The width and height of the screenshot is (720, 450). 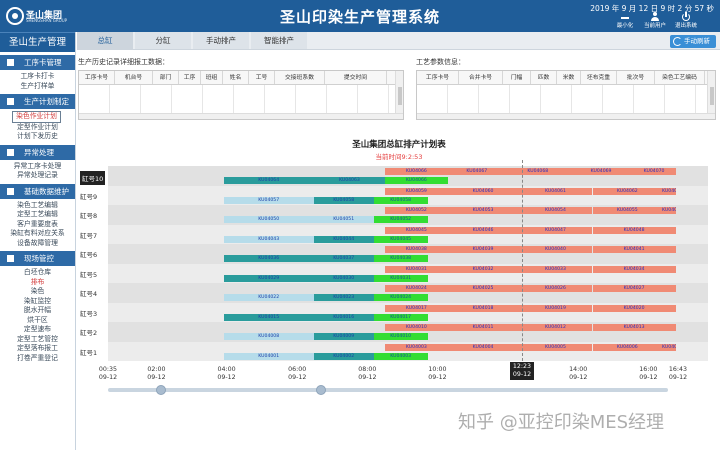 What do you see at coordinates (268, 258) in the screenshot?
I see `gantt-bar: KU04036` at bounding box center [268, 258].